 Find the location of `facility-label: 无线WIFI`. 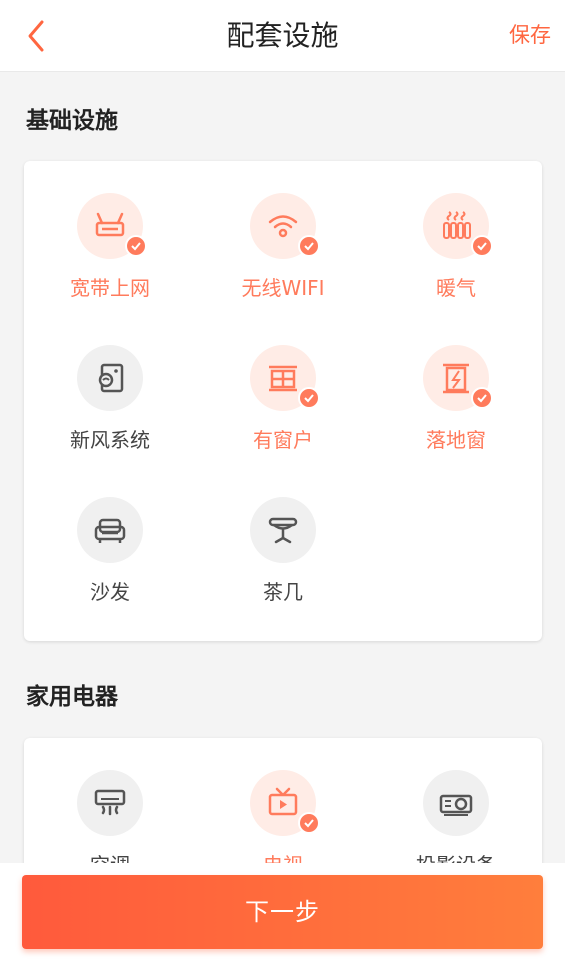

facility-label: 无线WIFI is located at coordinates (283, 288).